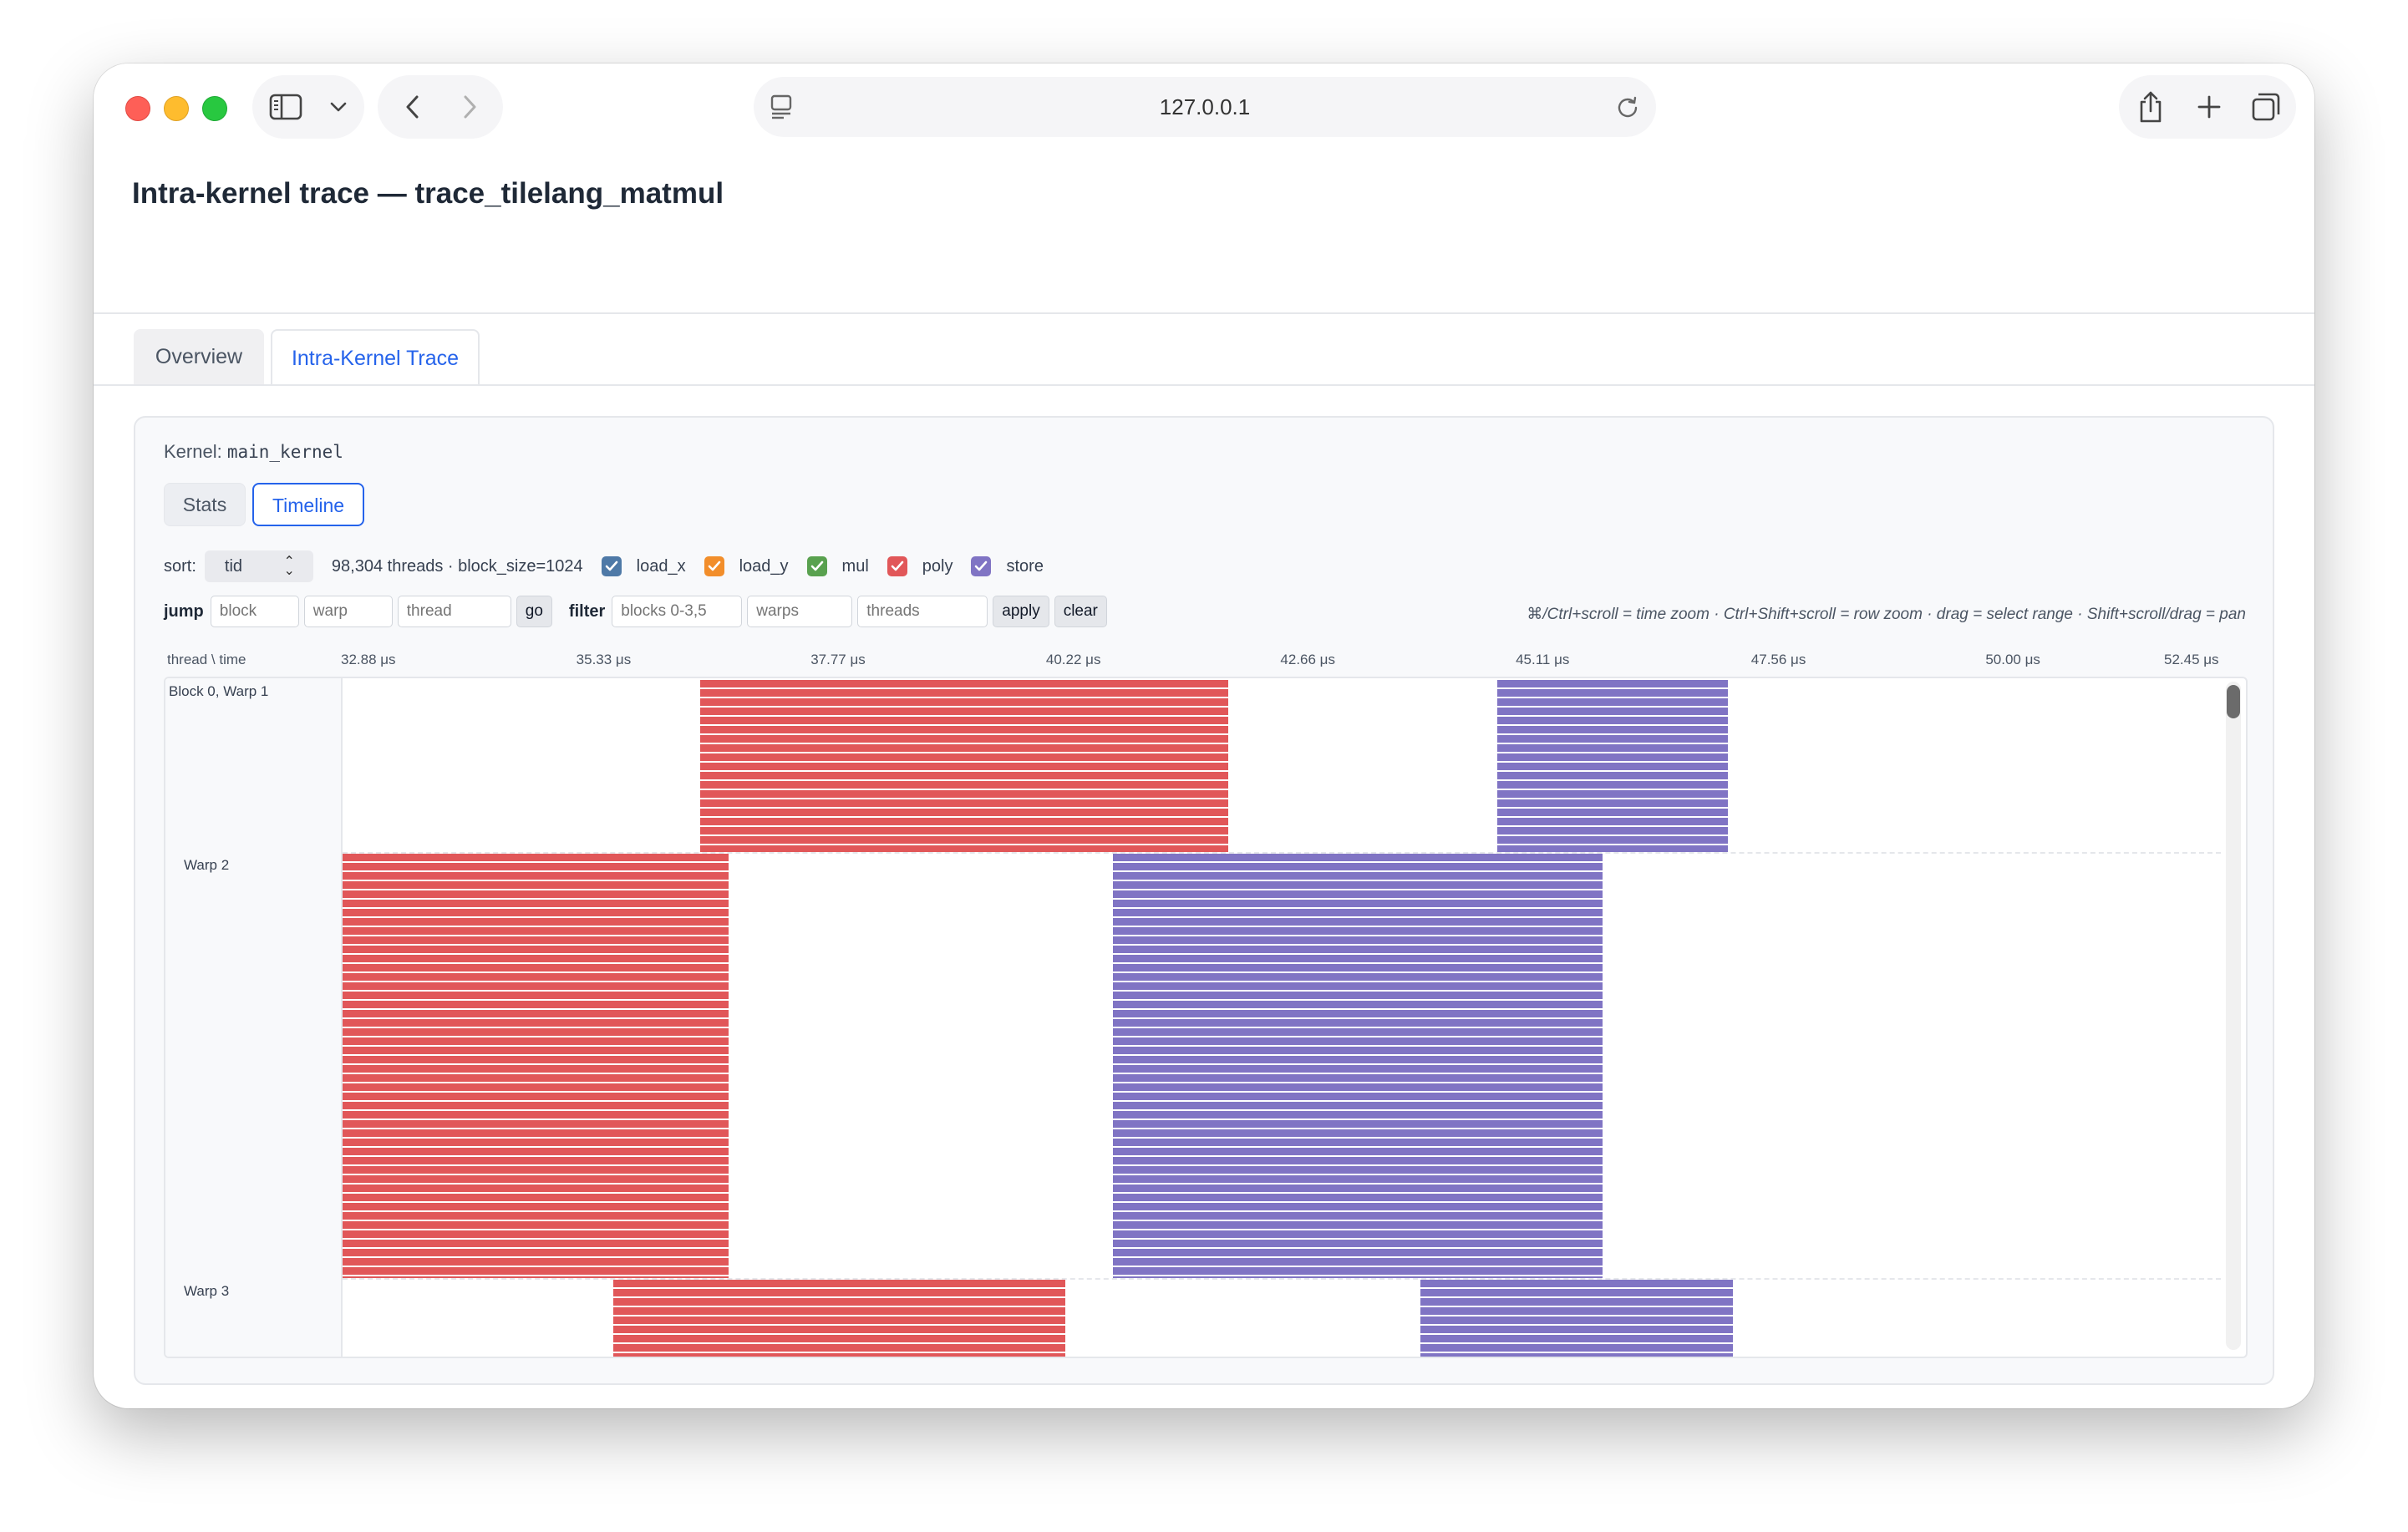  I want to click on timeline-row-label: Block 0, Warp 1, so click(219, 691).